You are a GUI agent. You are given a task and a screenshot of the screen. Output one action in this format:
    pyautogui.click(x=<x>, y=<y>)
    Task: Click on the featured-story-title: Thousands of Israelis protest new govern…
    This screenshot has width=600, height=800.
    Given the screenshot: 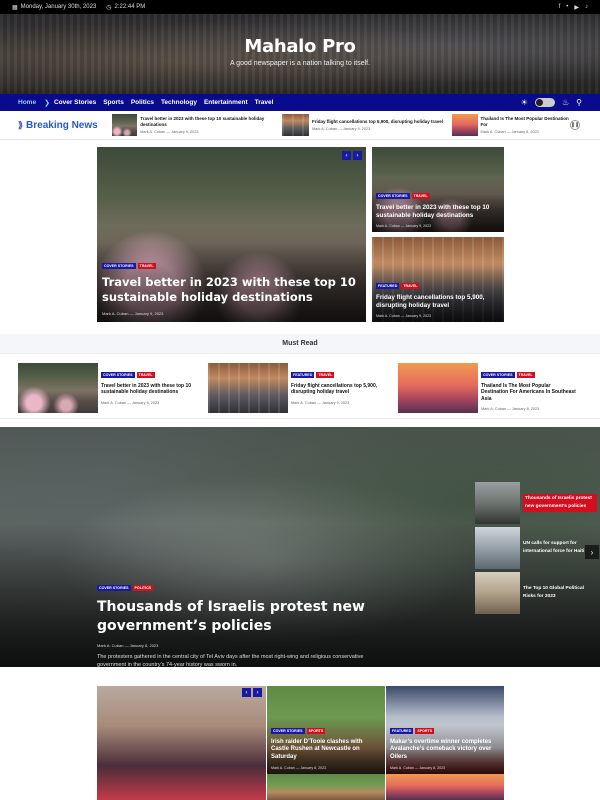 What is the action you would take?
    pyautogui.click(x=242, y=617)
    